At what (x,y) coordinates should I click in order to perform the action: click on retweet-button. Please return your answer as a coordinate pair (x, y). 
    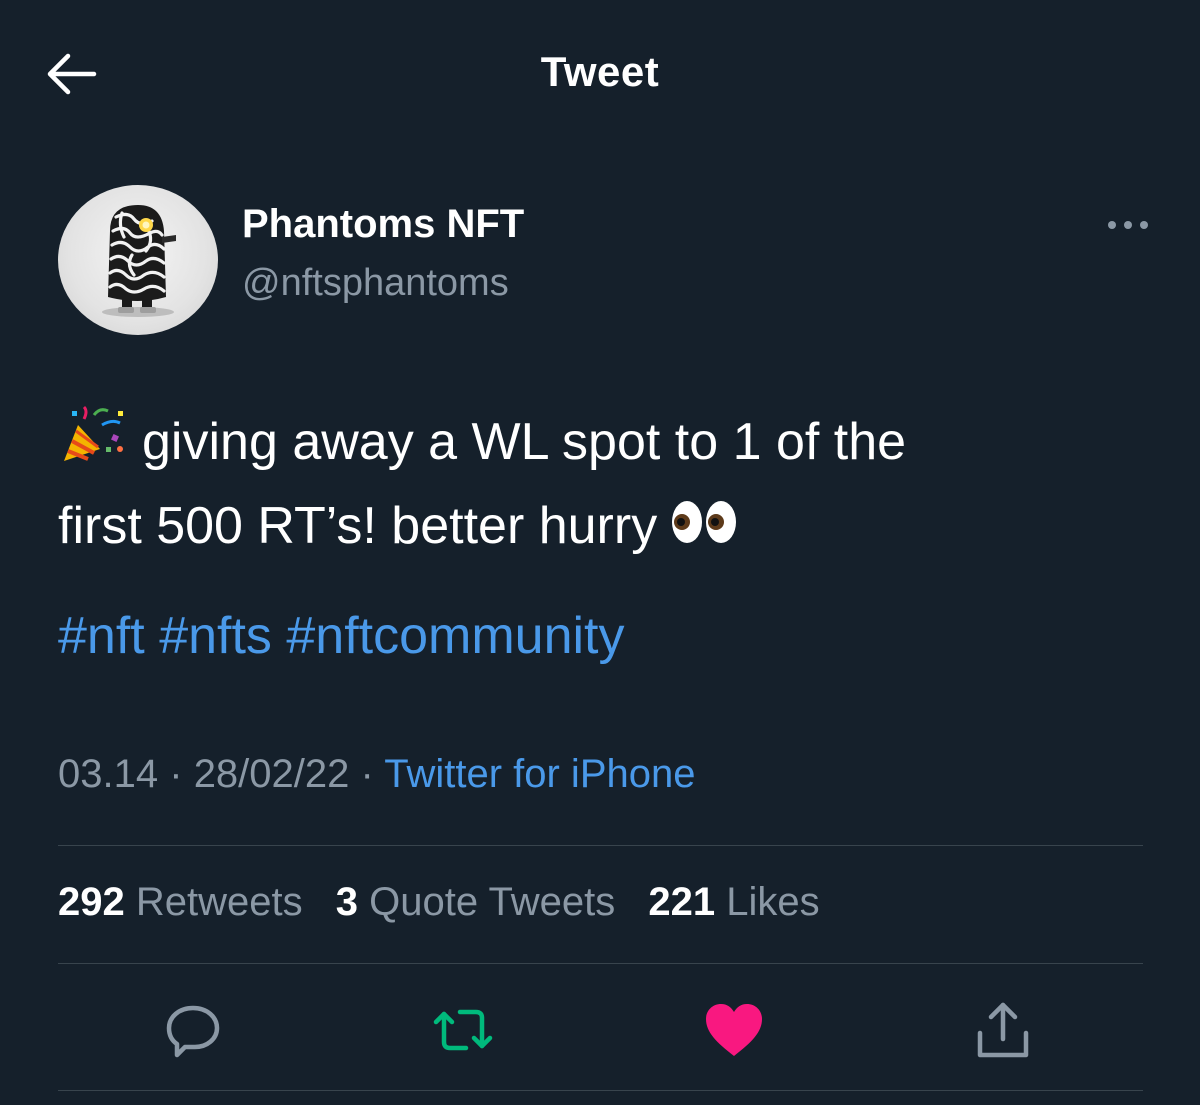
    Looking at the image, I should click on (463, 1030).